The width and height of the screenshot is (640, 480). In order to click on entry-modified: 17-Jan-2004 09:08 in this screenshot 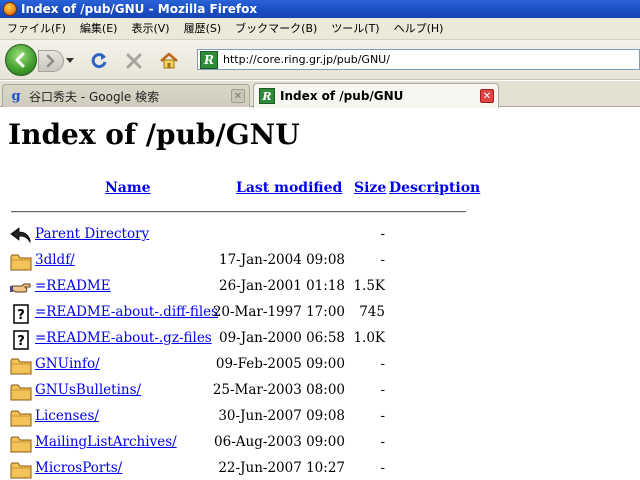, I will do `click(281, 260)`.